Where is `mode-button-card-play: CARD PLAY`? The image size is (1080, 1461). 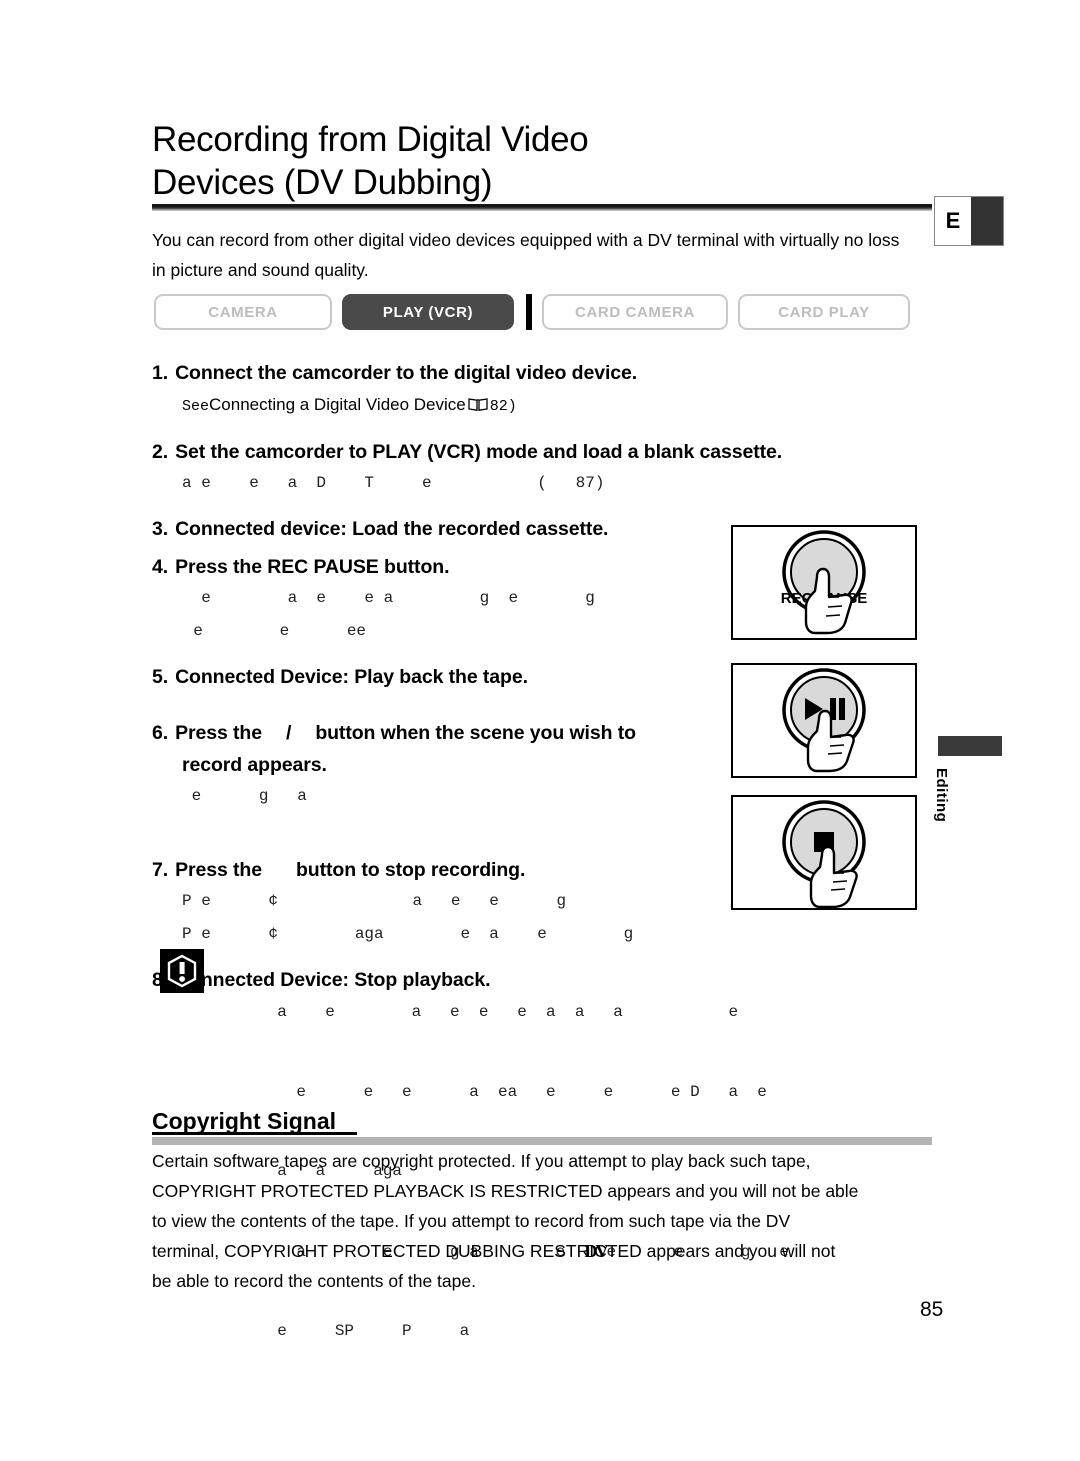 mode-button-card-play: CARD PLAY is located at coordinates (824, 312).